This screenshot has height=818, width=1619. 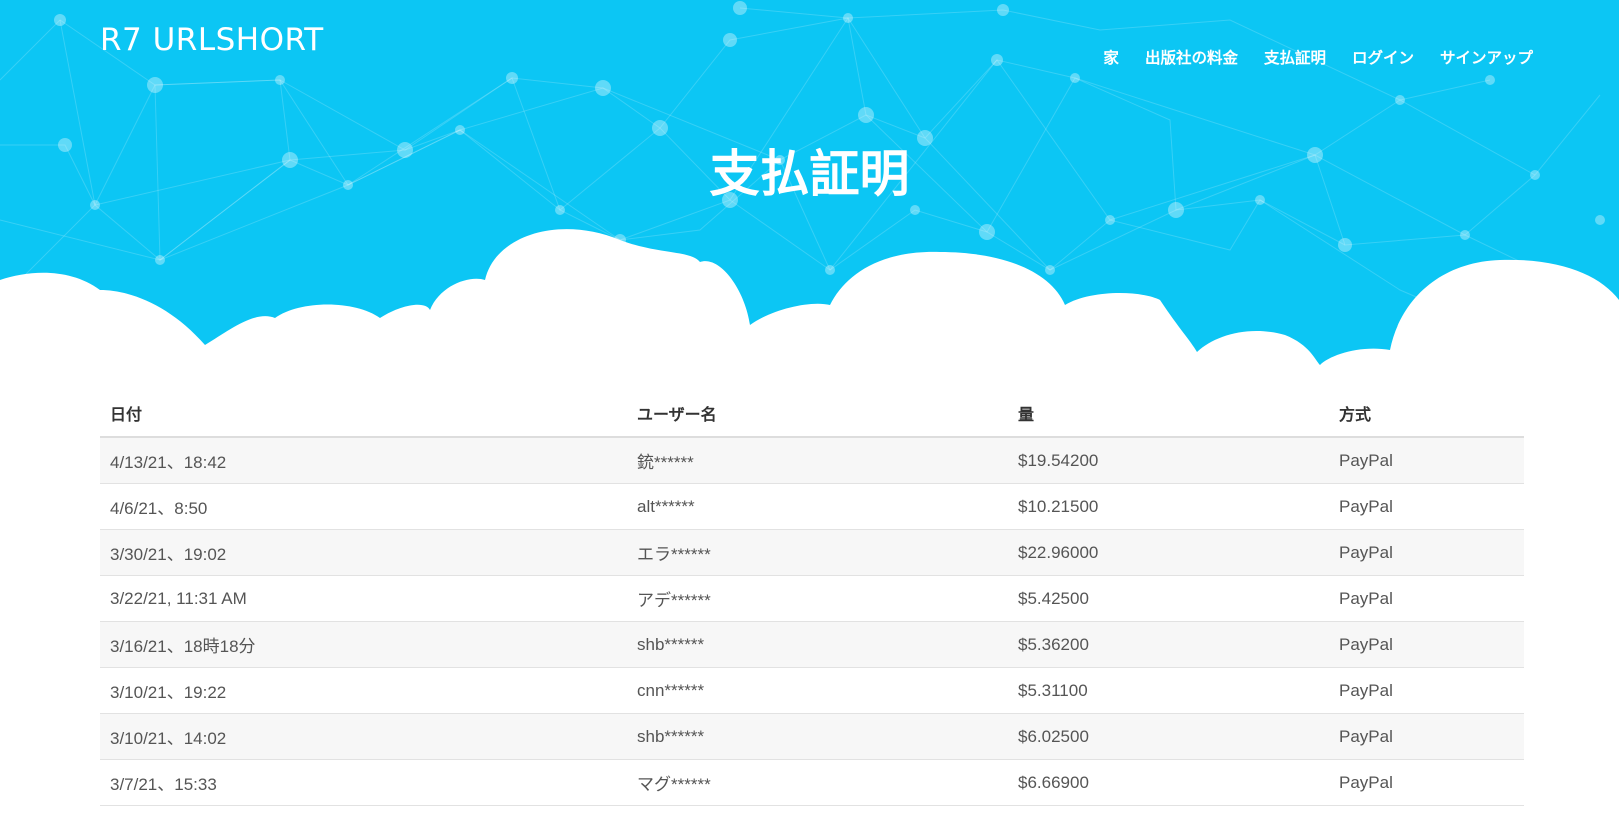 I want to click on main-nav: 家 出版社の料金 支払証明 ログイン サインアップ, so click(x=1318, y=57).